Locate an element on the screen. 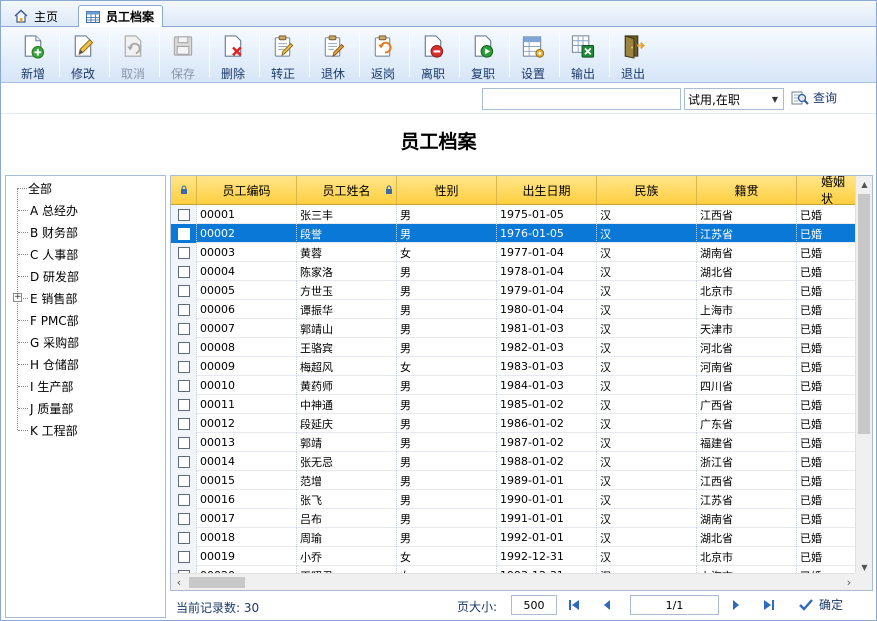 The width and height of the screenshot is (877, 621). tree-item-department: B 财务部 is located at coordinates (54, 232).